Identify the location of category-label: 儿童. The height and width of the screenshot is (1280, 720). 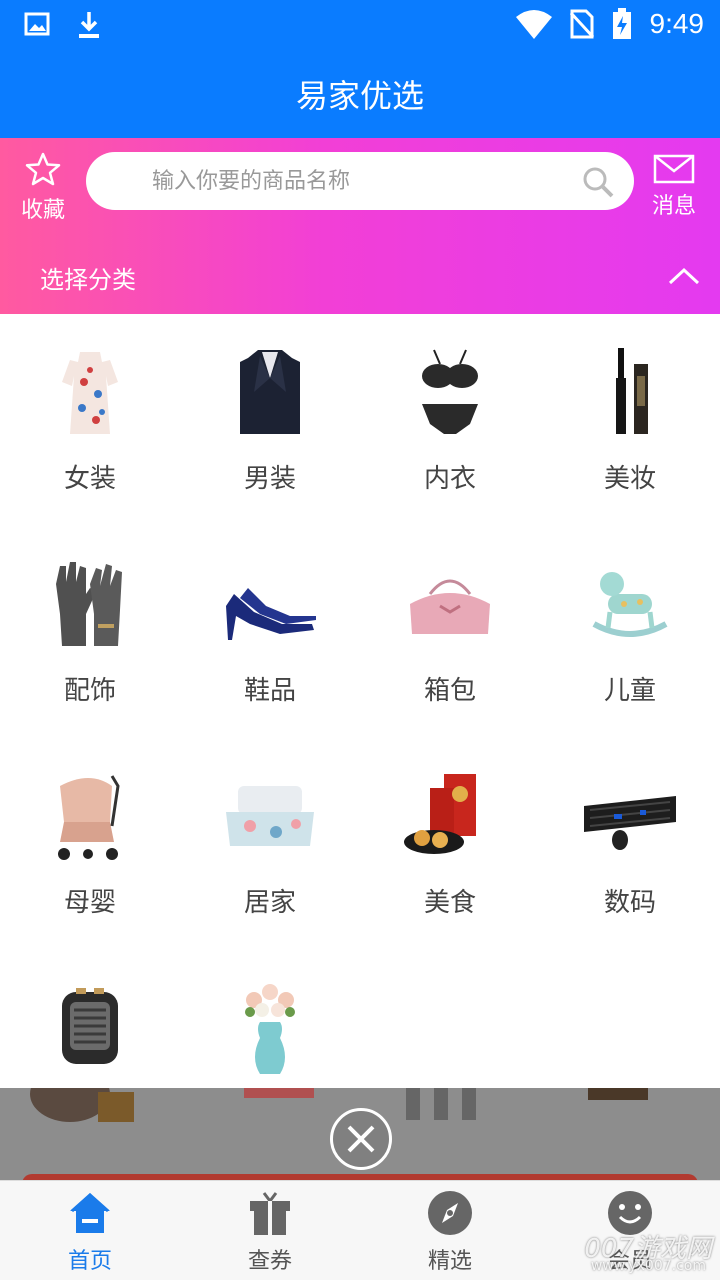
(629, 691).